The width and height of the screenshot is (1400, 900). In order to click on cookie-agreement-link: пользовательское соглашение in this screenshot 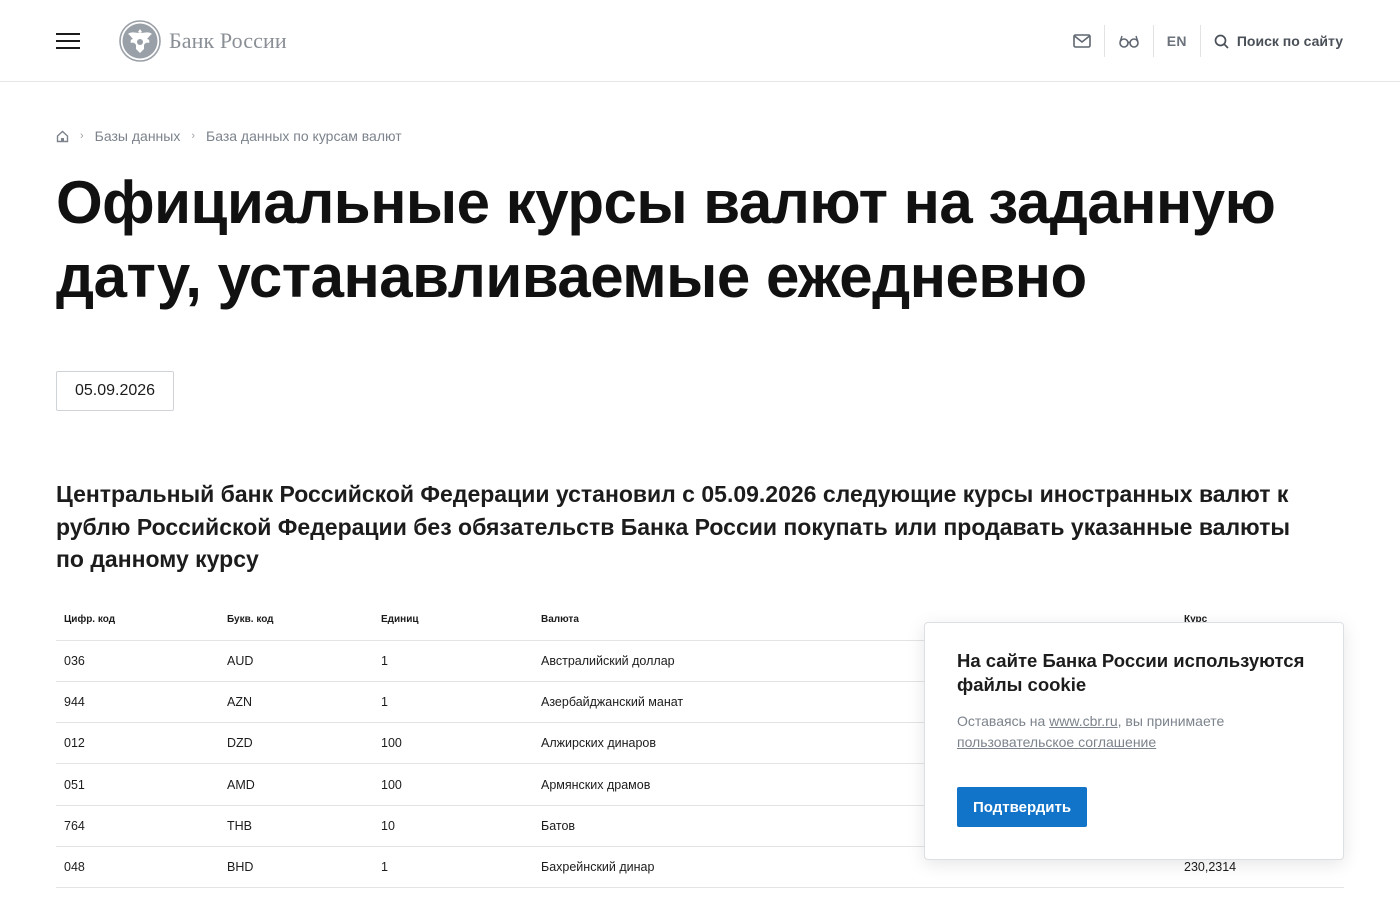, I will do `click(1056, 742)`.